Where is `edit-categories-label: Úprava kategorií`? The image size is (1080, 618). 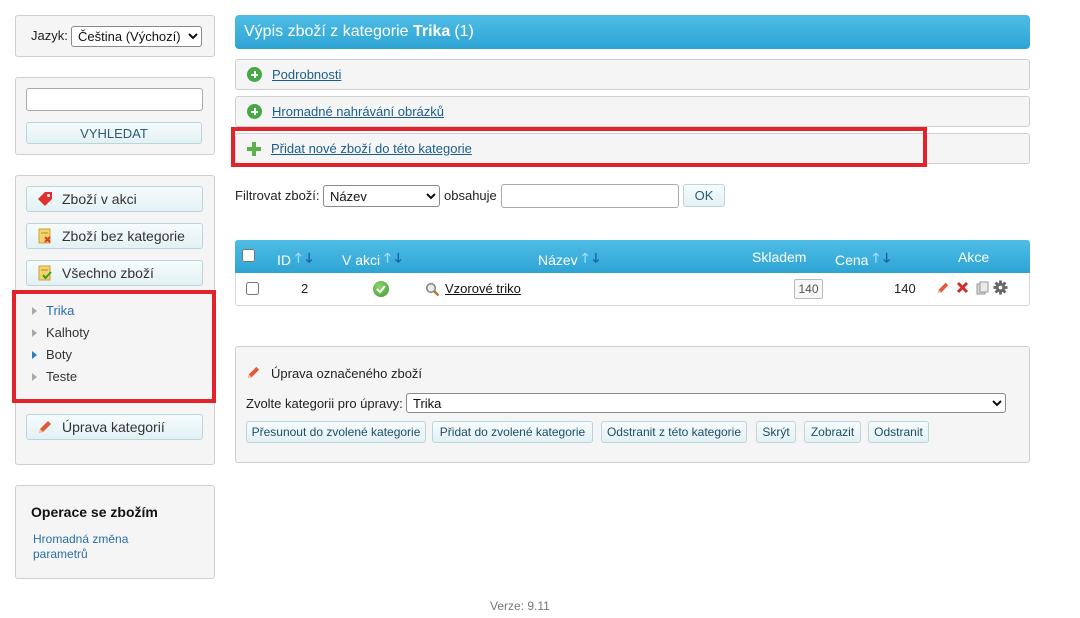 edit-categories-label: Úprava kategorií is located at coordinates (113, 427).